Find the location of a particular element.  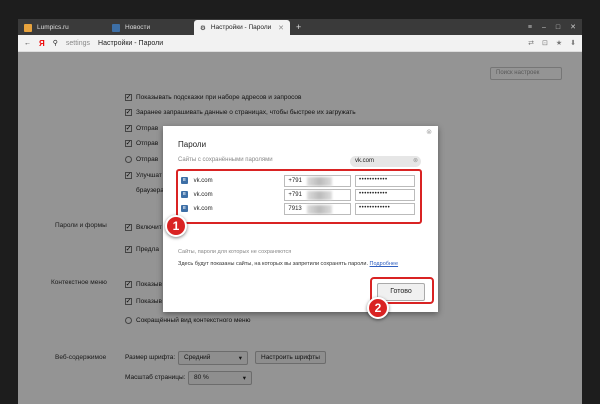

dialog-title: Пароли is located at coordinates (192, 144).